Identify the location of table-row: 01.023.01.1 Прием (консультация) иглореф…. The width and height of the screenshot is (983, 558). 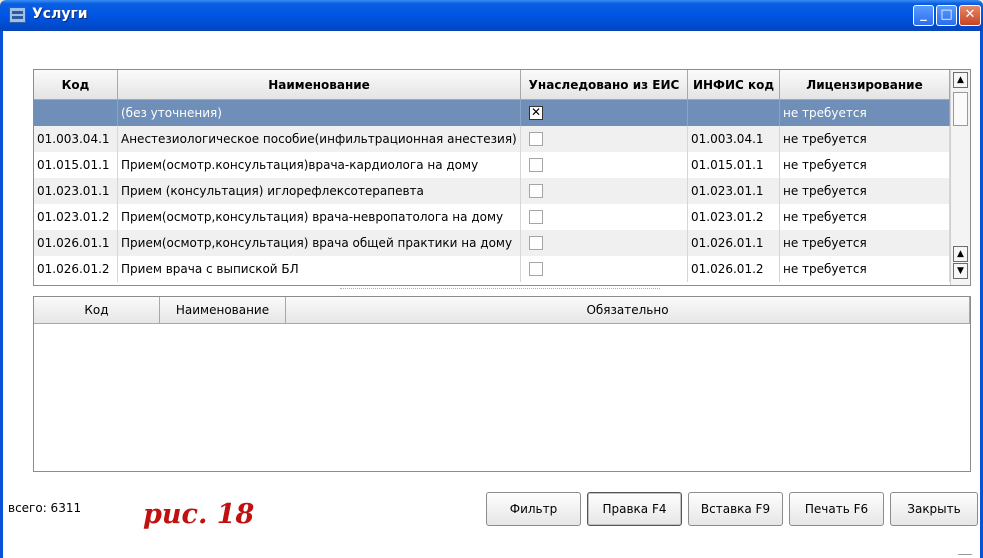
(492, 191).